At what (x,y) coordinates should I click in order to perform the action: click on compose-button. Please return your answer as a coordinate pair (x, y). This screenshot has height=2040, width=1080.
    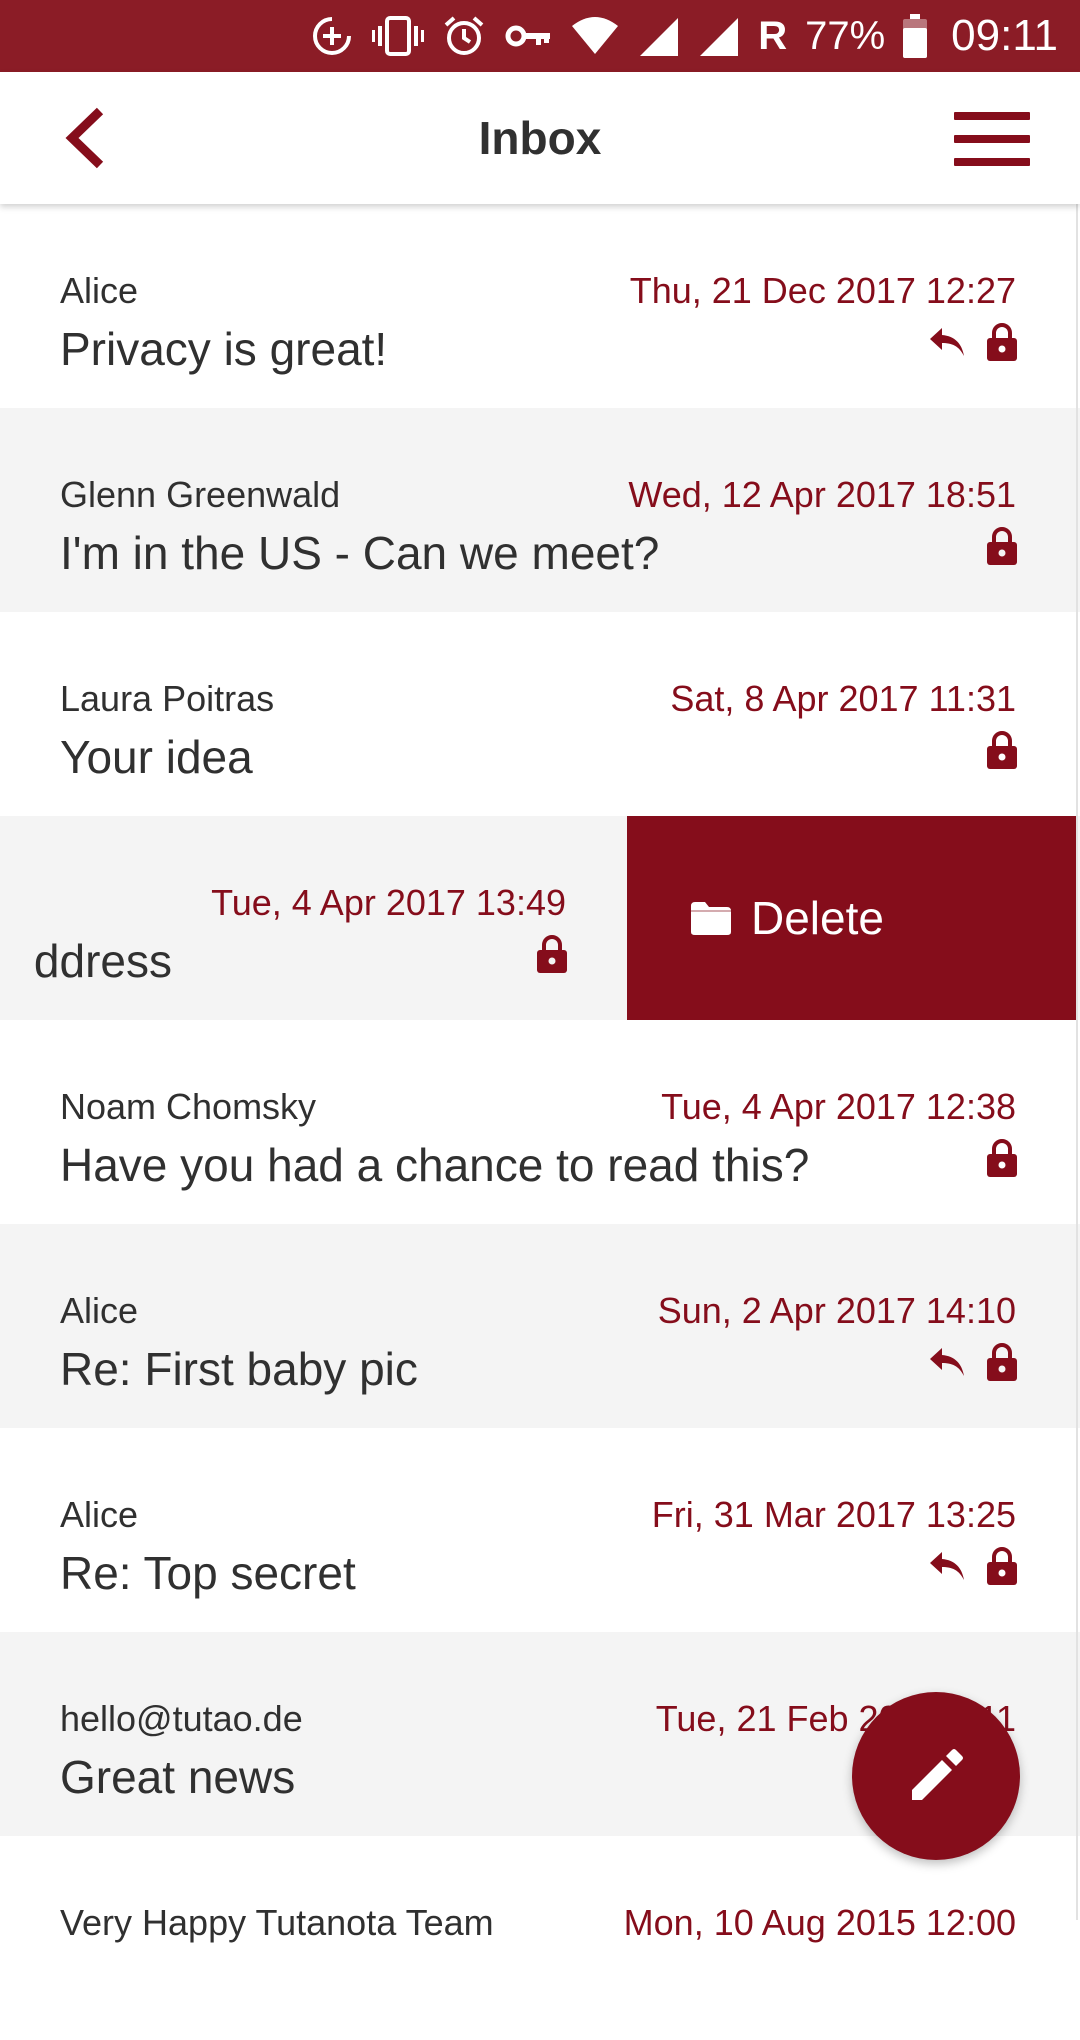
    Looking at the image, I should click on (936, 1776).